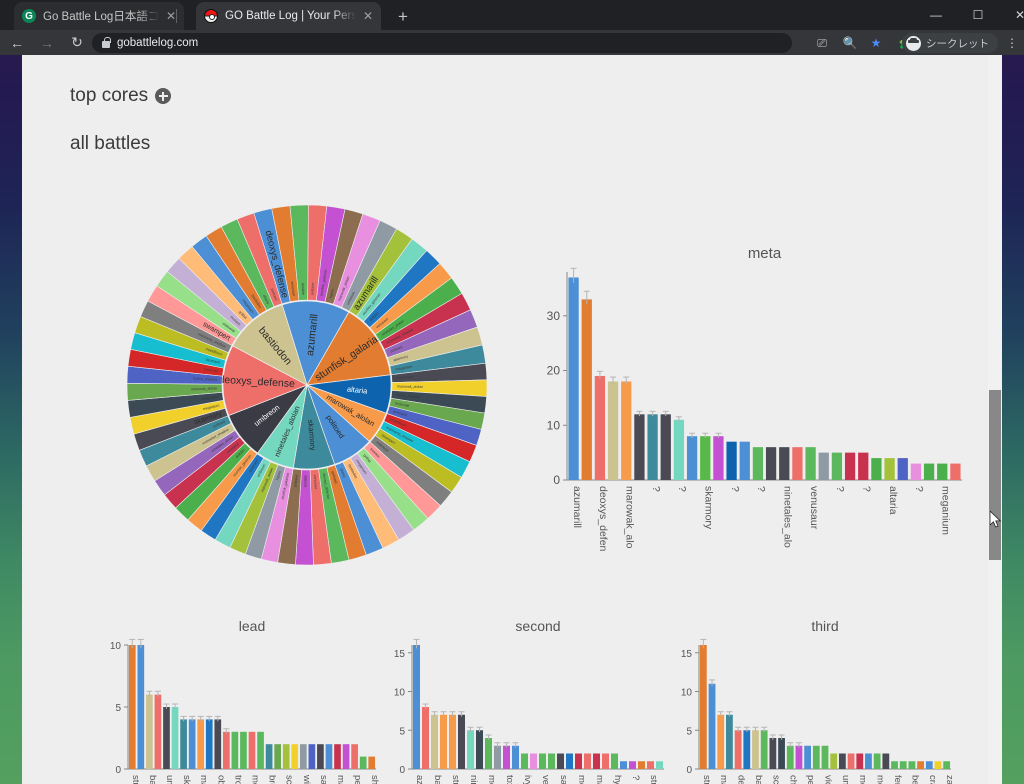 This screenshot has width=1024, height=784. Describe the element at coordinates (220, 779) in the screenshot. I see `svg-text: obsta` at that location.